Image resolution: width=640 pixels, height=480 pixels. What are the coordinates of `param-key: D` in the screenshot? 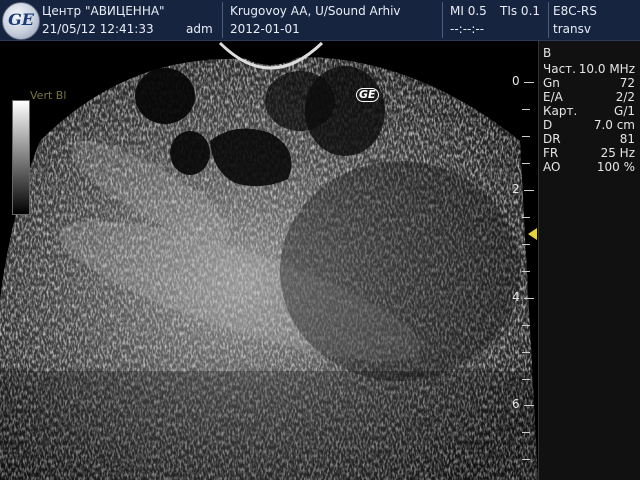 It's located at (548, 125).